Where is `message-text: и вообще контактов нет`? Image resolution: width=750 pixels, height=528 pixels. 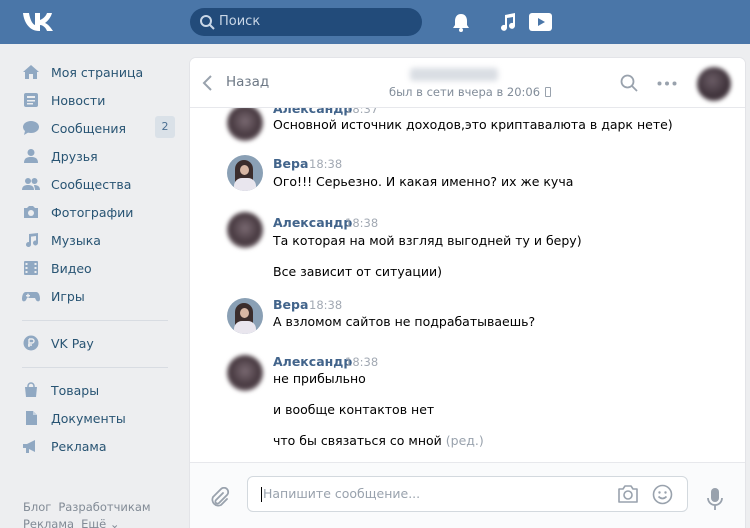 message-text: и вообще контактов нет is located at coordinates (354, 409).